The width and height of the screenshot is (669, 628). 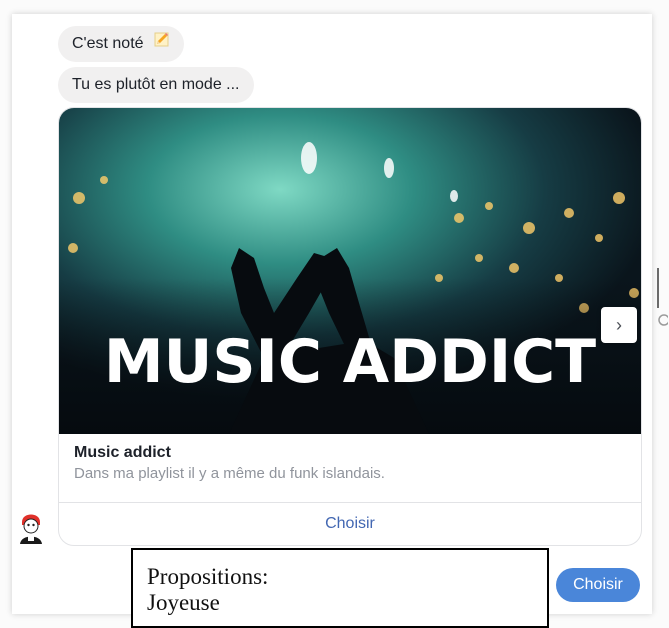 What do you see at coordinates (619, 325) in the screenshot?
I see `chevron-right-icon: ›` at bounding box center [619, 325].